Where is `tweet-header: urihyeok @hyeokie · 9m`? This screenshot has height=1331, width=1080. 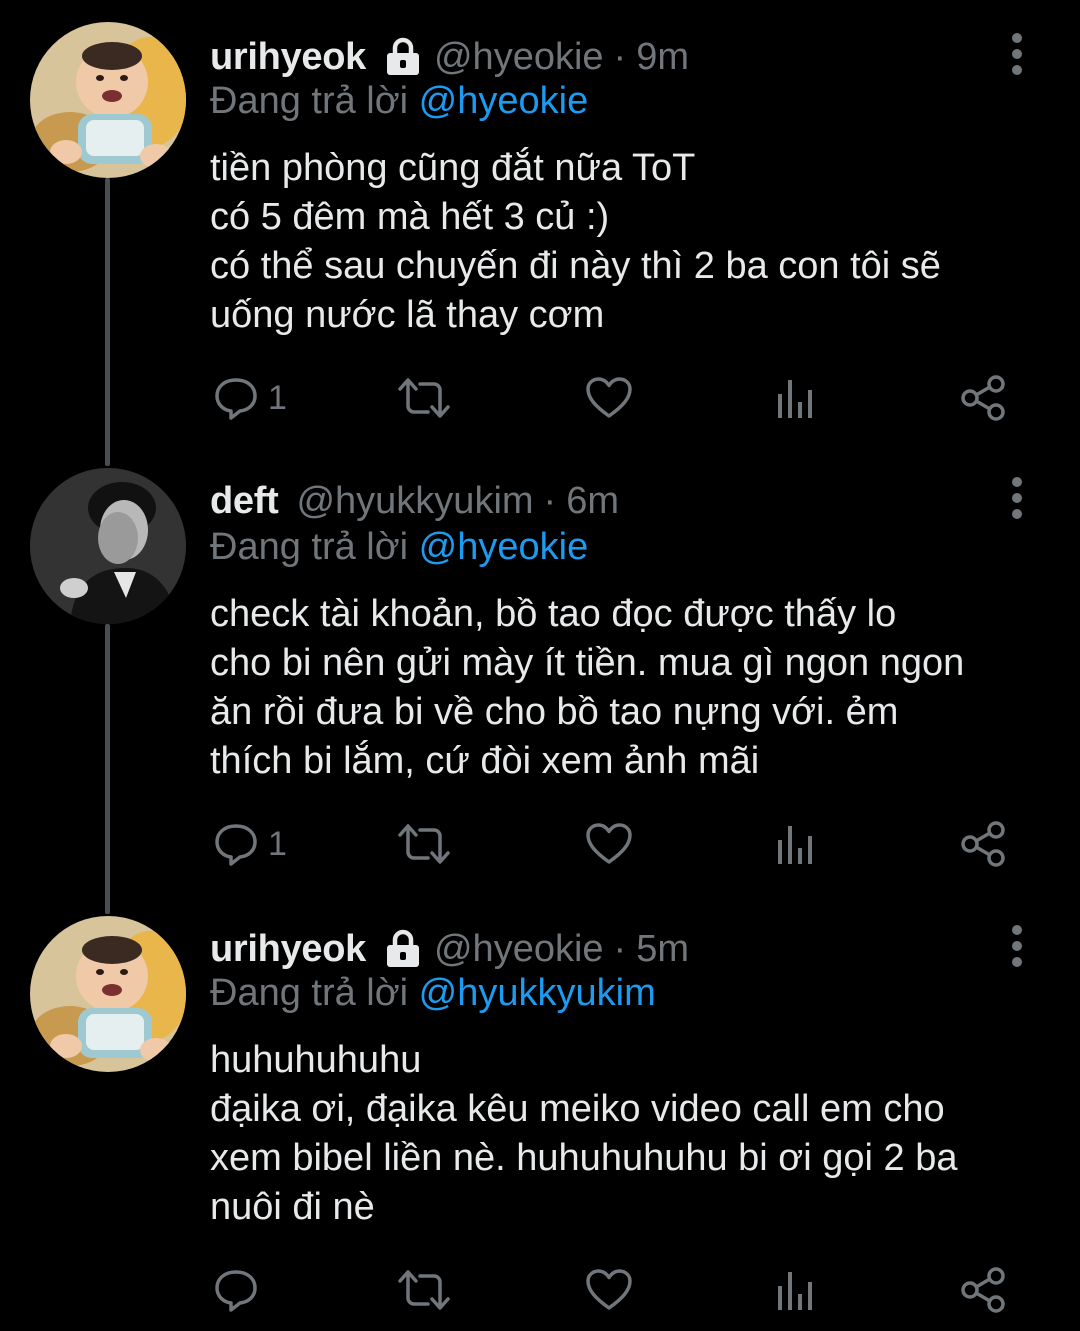
tweet-header: urihyeok @hyeokie · 9m is located at coordinates (449, 57).